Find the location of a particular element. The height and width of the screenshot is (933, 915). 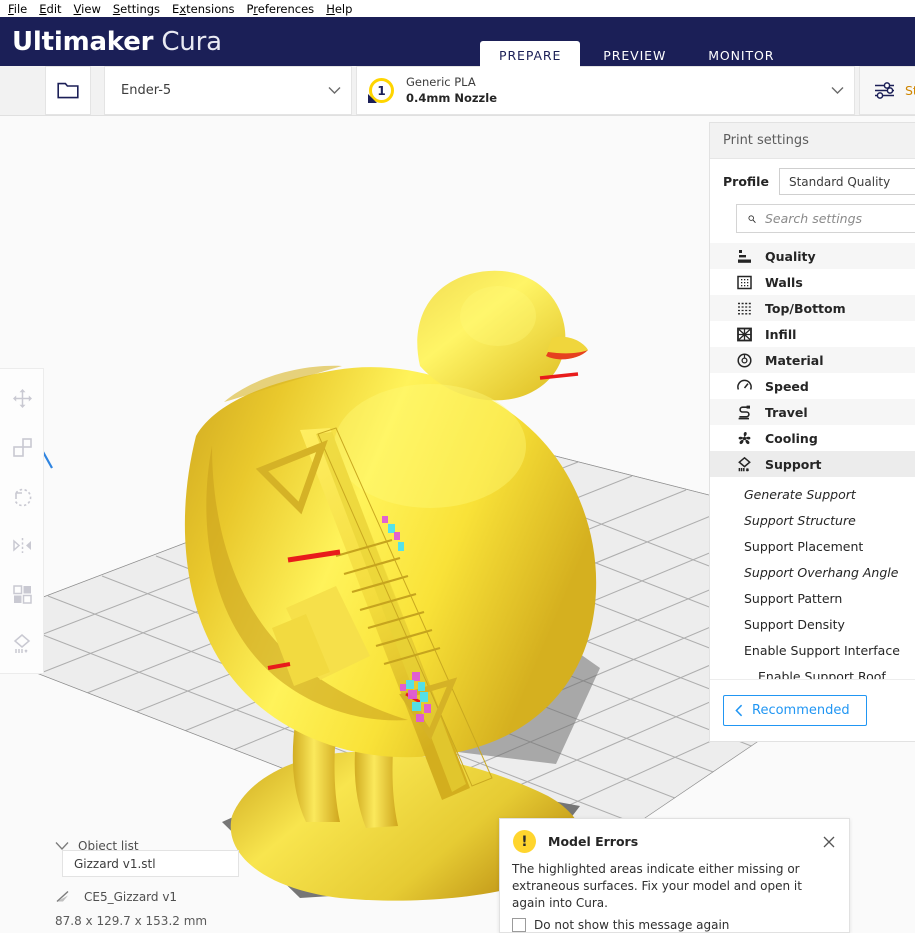

sliders-icon is located at coordinates (884, 90).